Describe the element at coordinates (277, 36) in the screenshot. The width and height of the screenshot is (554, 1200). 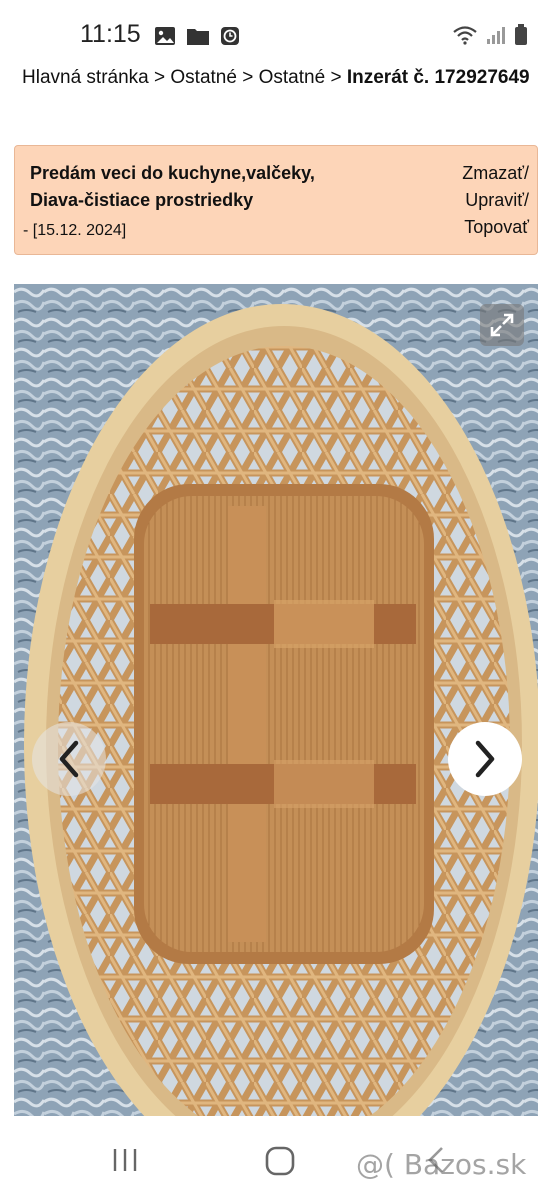
I see `status-bar: 11:15` at that location.